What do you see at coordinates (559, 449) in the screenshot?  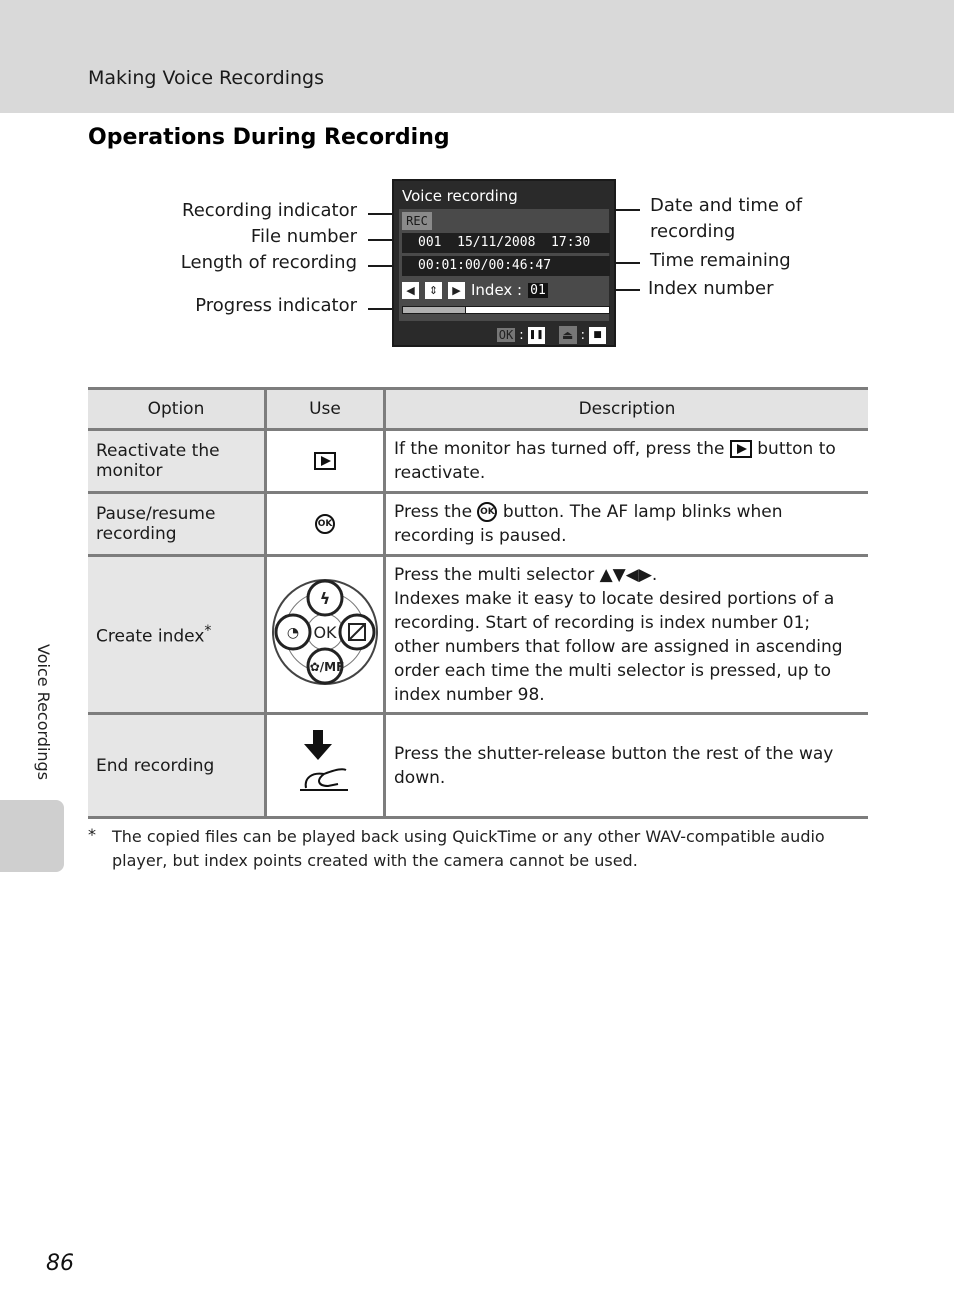 I see `description-text: If the monitor has turned off, press the` at bounding box center [559, 449].